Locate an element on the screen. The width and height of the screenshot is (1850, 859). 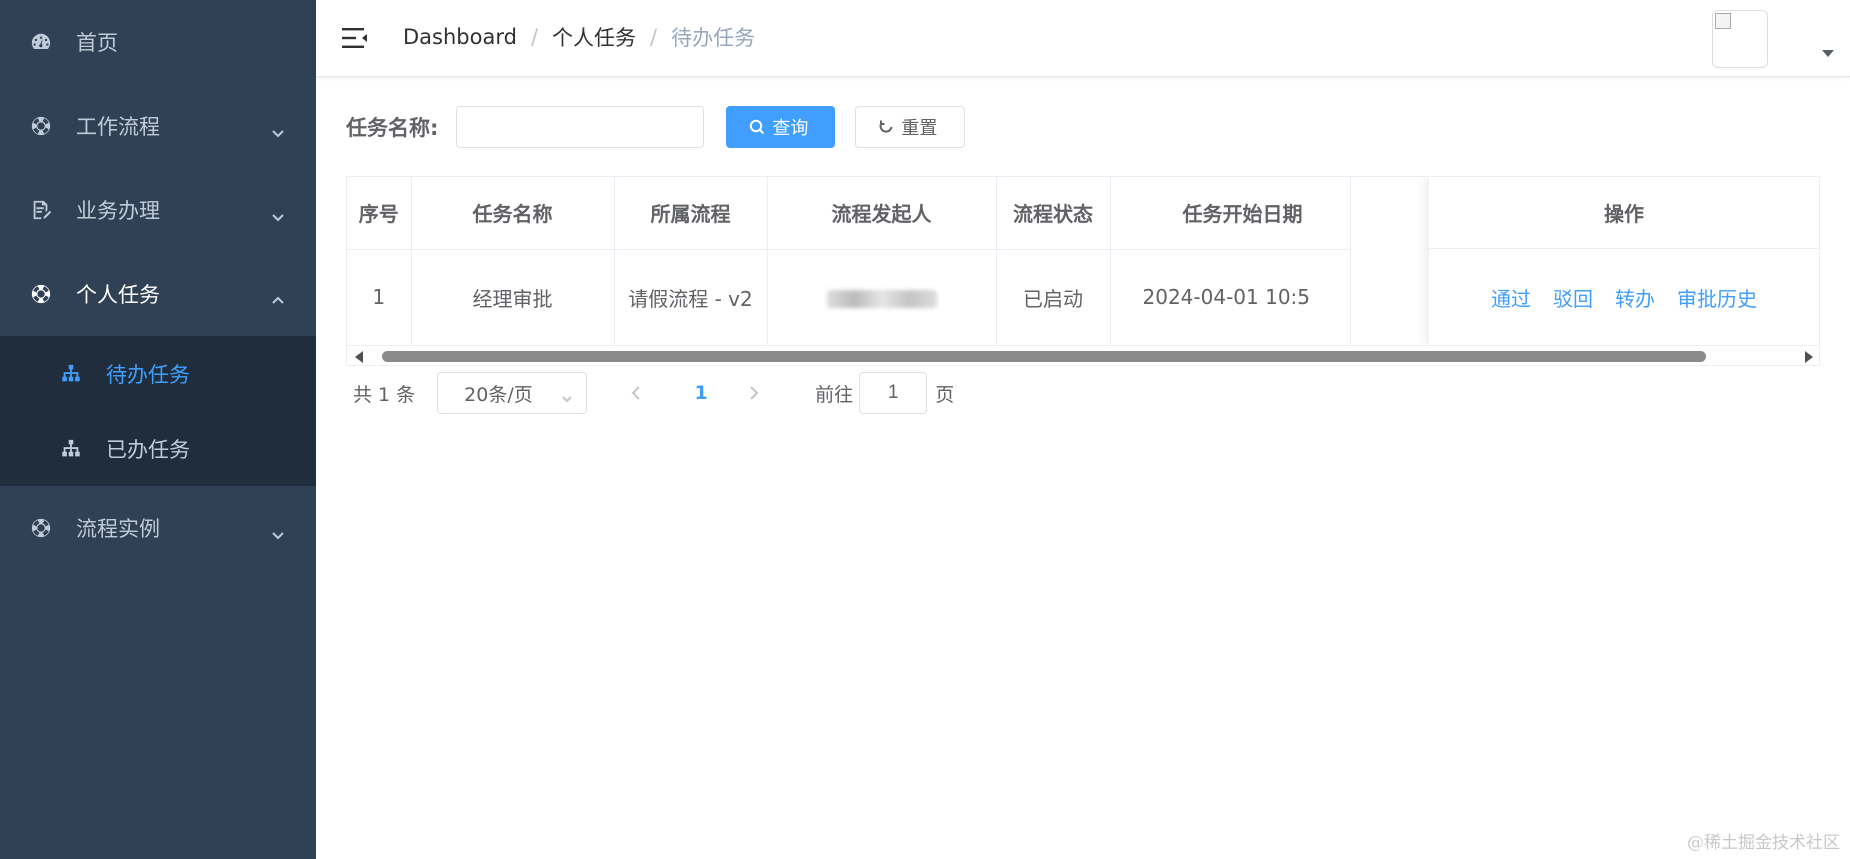
cell-process: 请假流程 - v2 is located at coordinates (691, 297).